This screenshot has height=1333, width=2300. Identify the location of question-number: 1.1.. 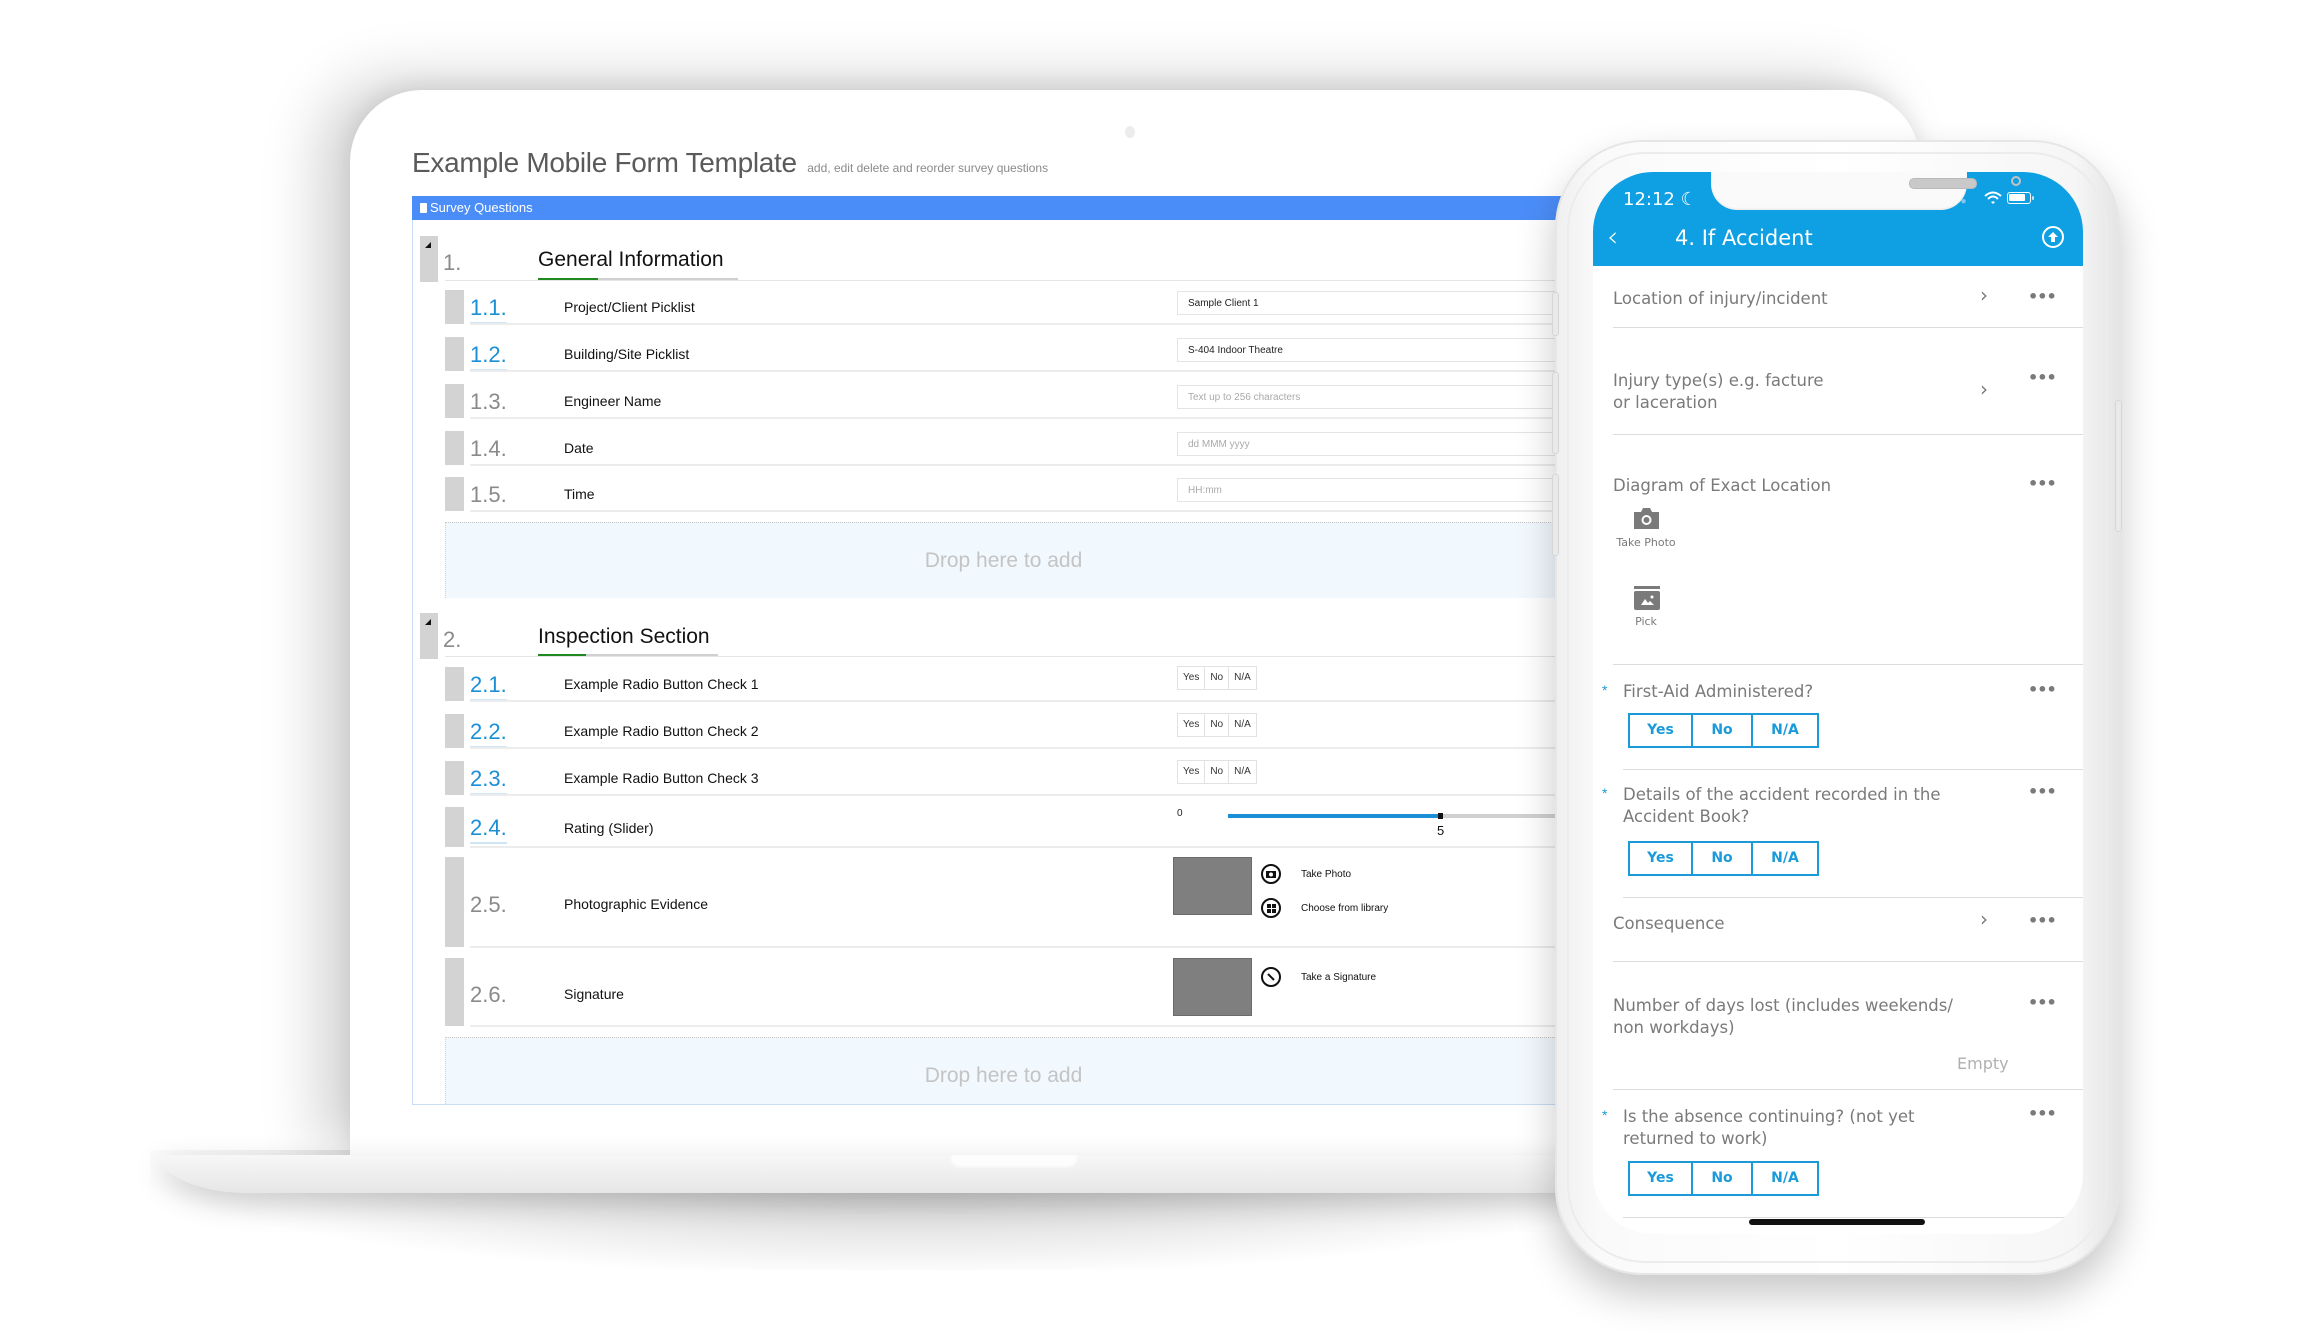
(488, 309).